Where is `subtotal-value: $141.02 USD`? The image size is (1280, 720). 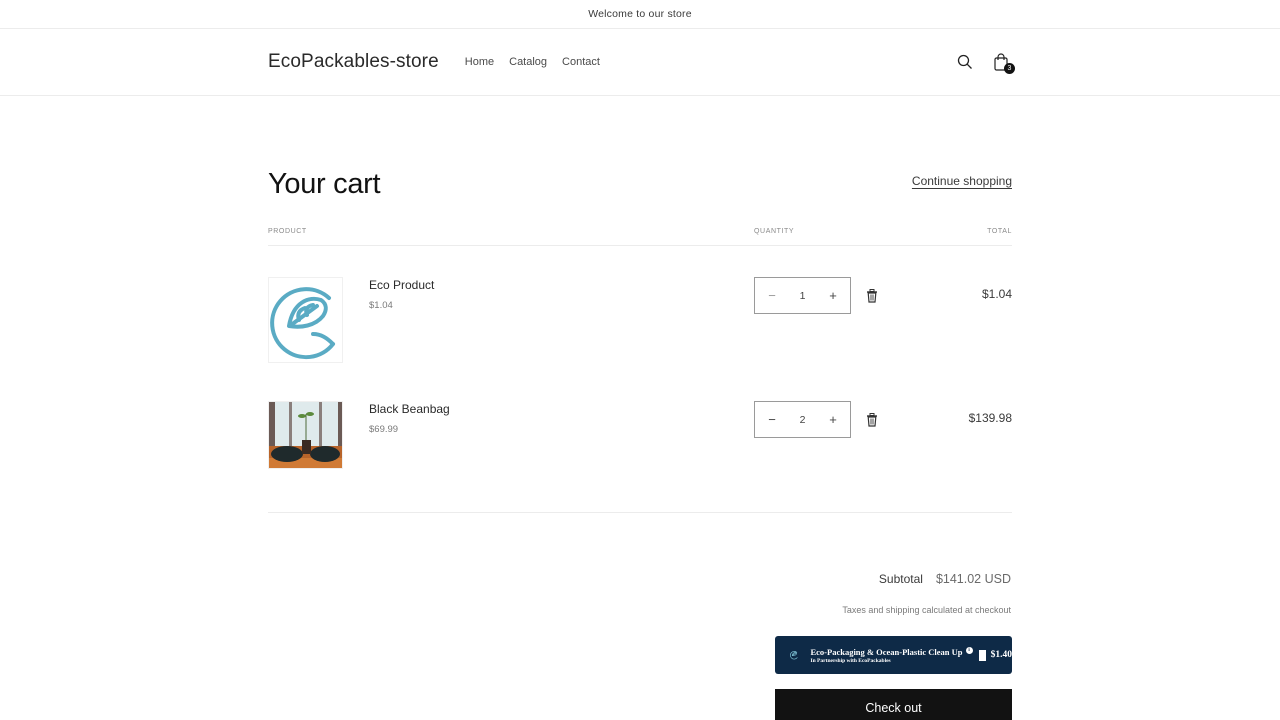
subtotal-value: $141.02 USD is located at coordinates (973, 579).